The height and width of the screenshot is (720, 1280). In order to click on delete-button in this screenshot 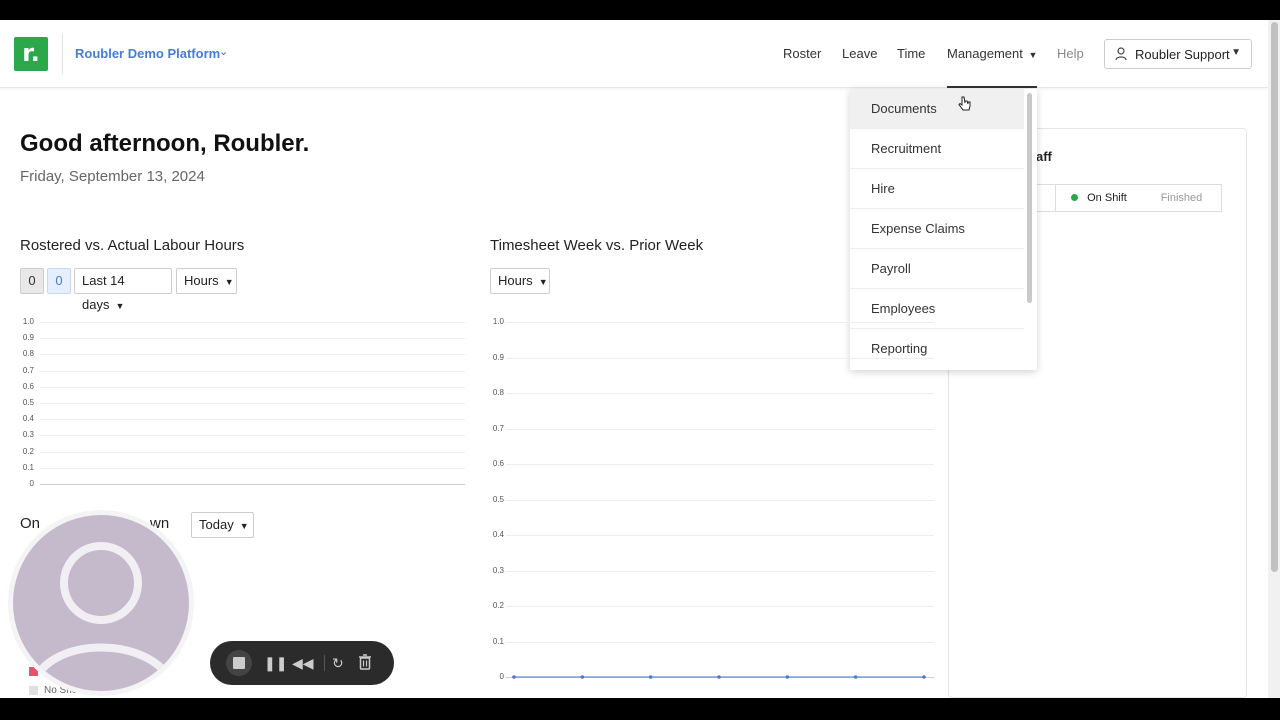, I will do `click(365, 664)`.